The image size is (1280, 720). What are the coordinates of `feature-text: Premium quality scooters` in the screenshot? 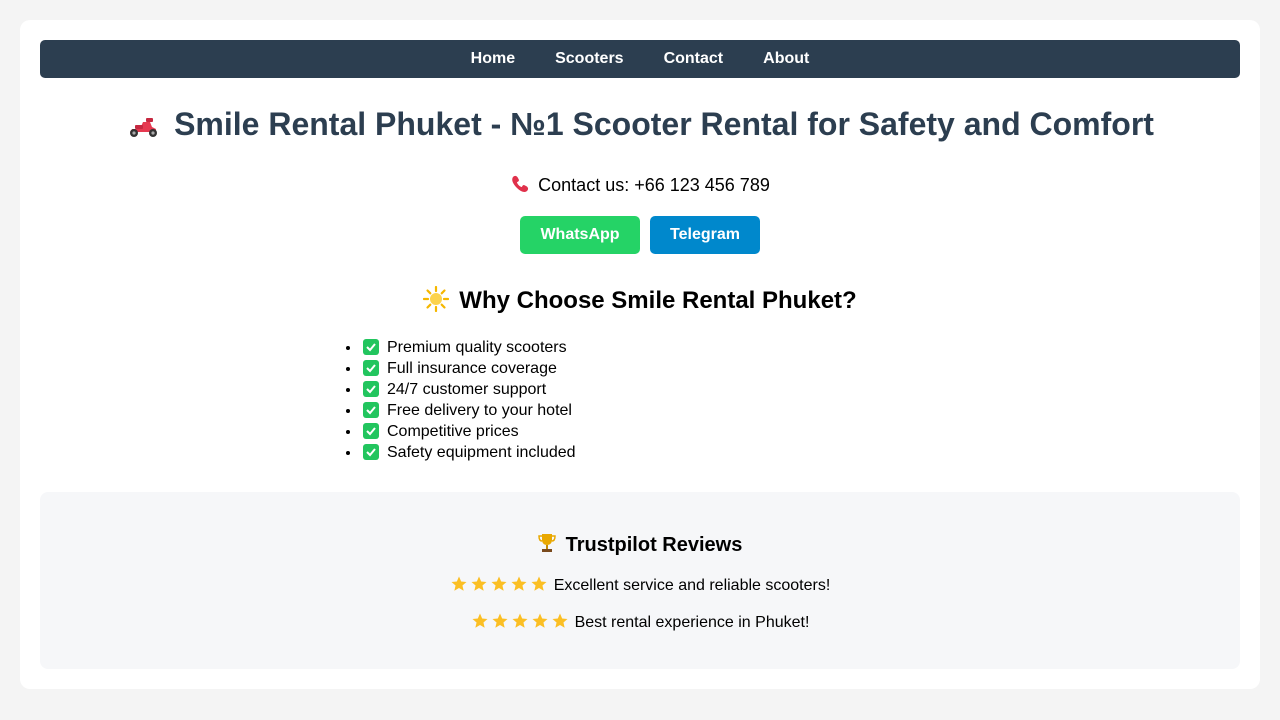 It's located at (477, 347).